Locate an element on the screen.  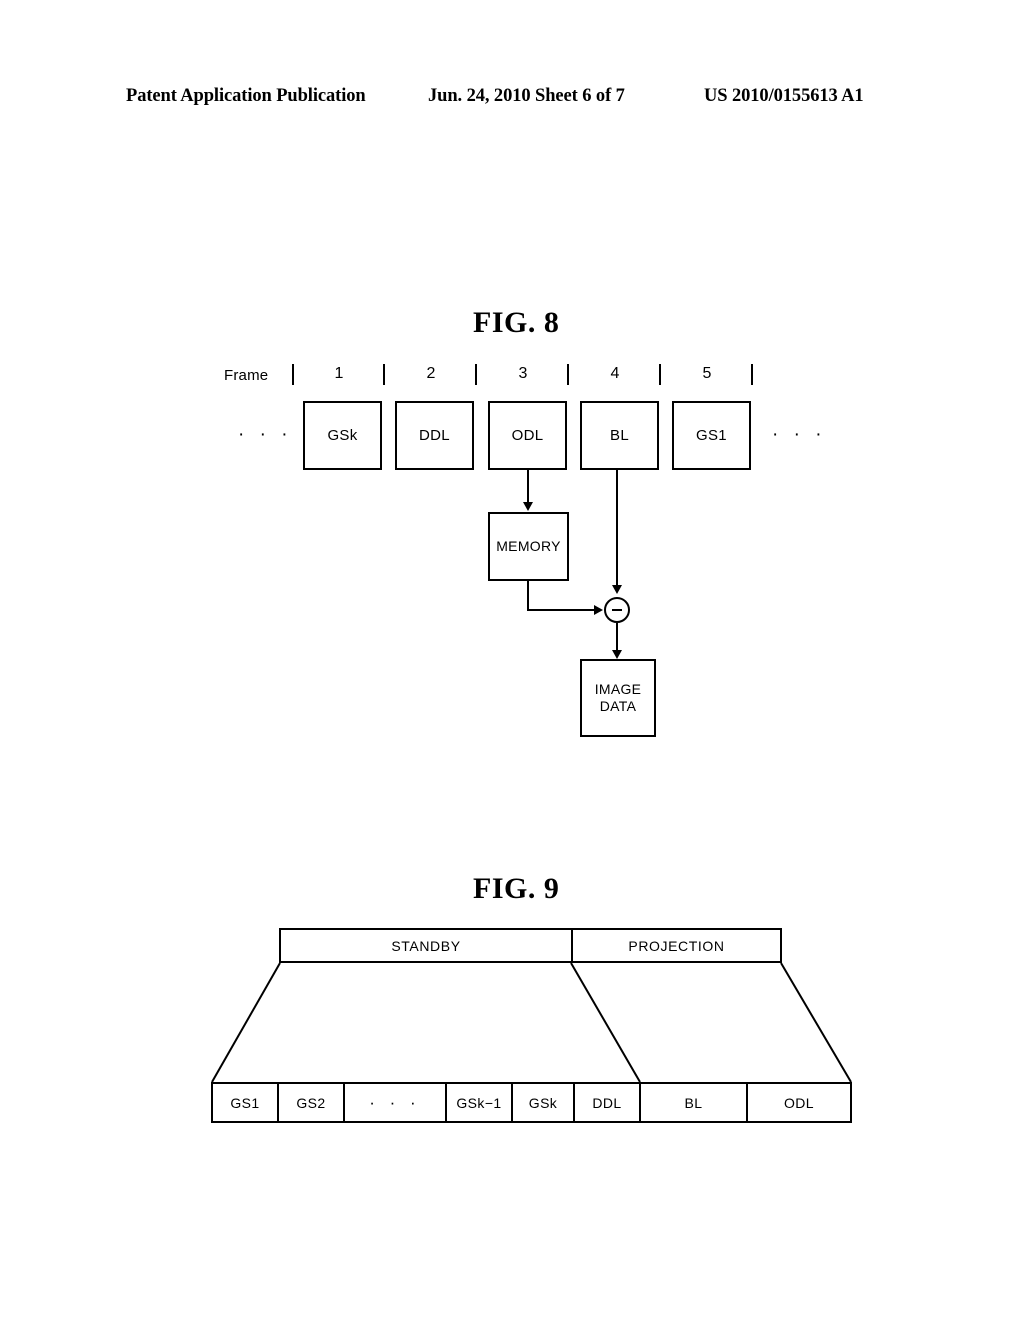
slot-cell-gs1: GS1 is located at coordinates (246, 1102).